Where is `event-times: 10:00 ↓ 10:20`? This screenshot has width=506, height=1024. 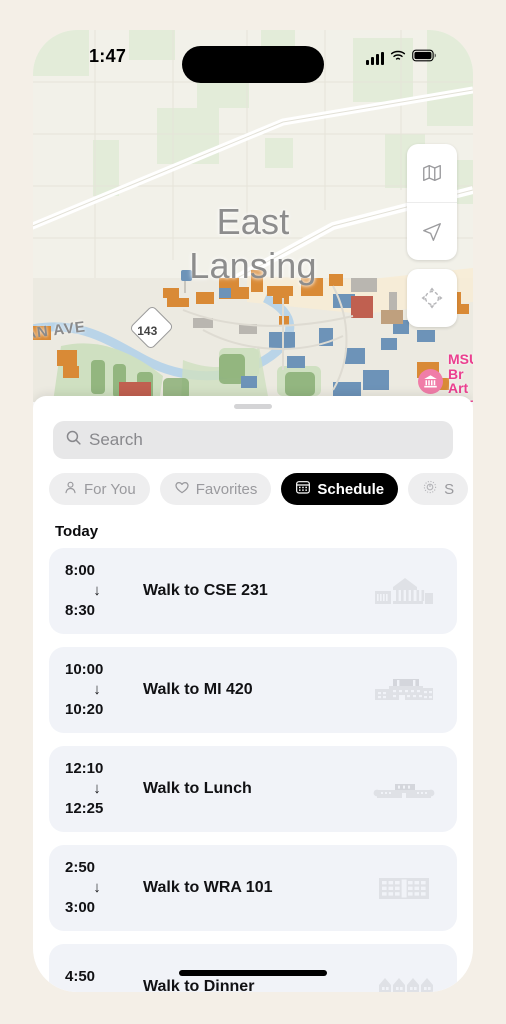
event-times: 10:00 ↓ 10:20 is located at coordinates (96, 690).